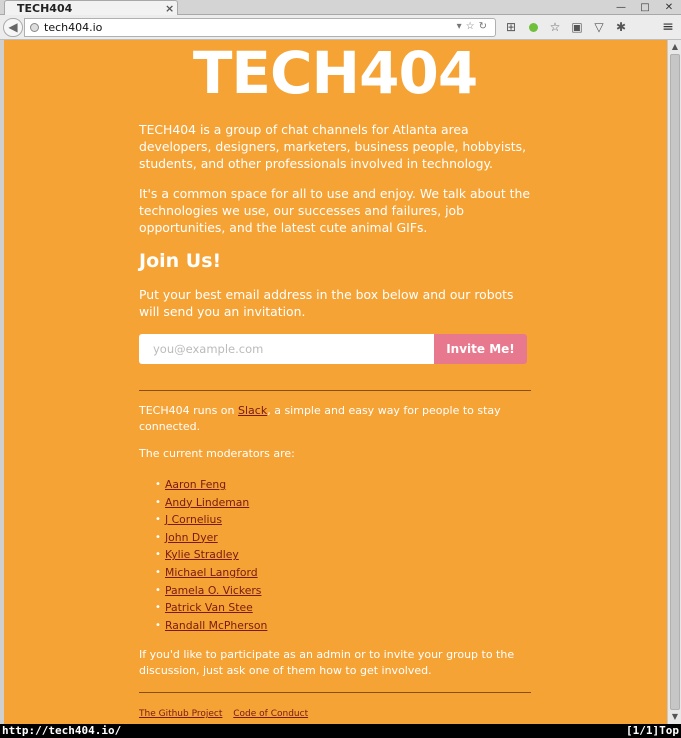  What do you see at coordinates (13, 27) in the screenshot?
I see `back-button: ◀` at bounding box center [13, 27].